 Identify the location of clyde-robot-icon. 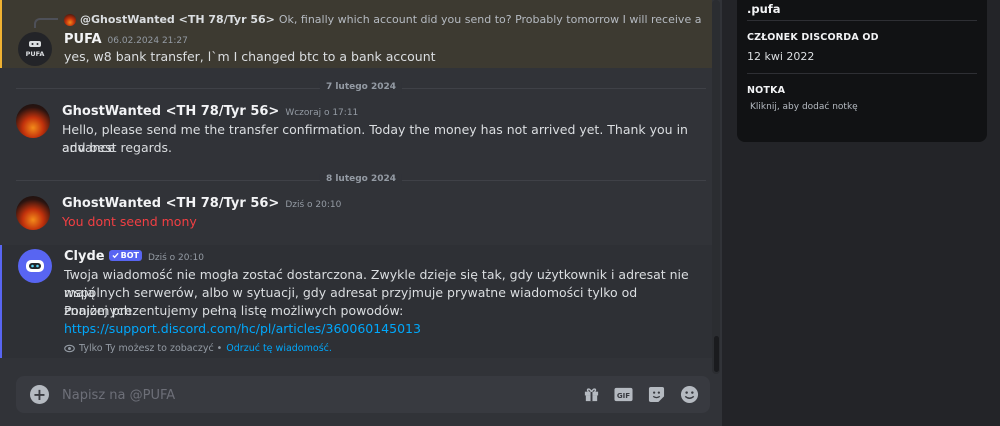
(35, 266).